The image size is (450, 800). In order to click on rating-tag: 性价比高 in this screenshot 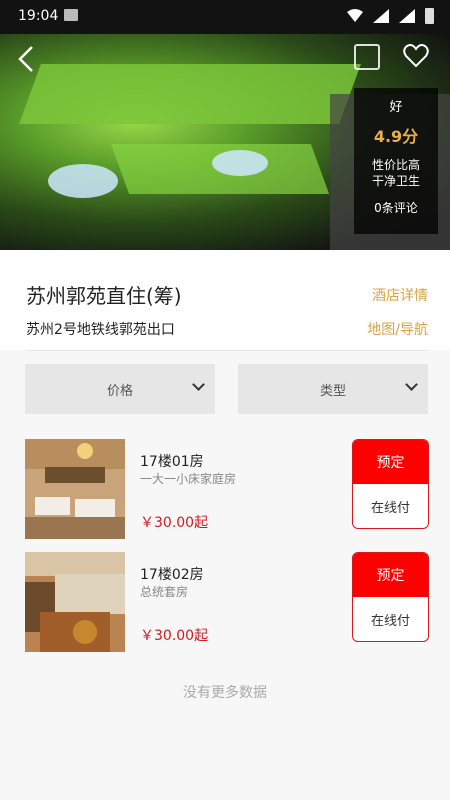, I will do `click(395, 165)`.